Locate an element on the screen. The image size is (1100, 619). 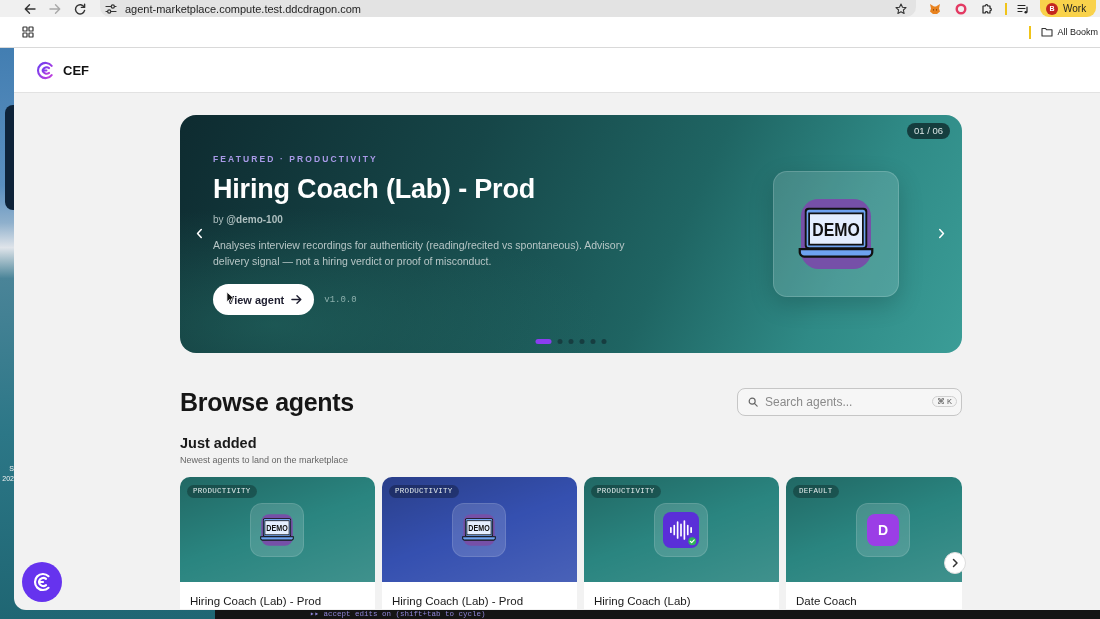
card-title: Date Coach is located at coordinates (826, 601).